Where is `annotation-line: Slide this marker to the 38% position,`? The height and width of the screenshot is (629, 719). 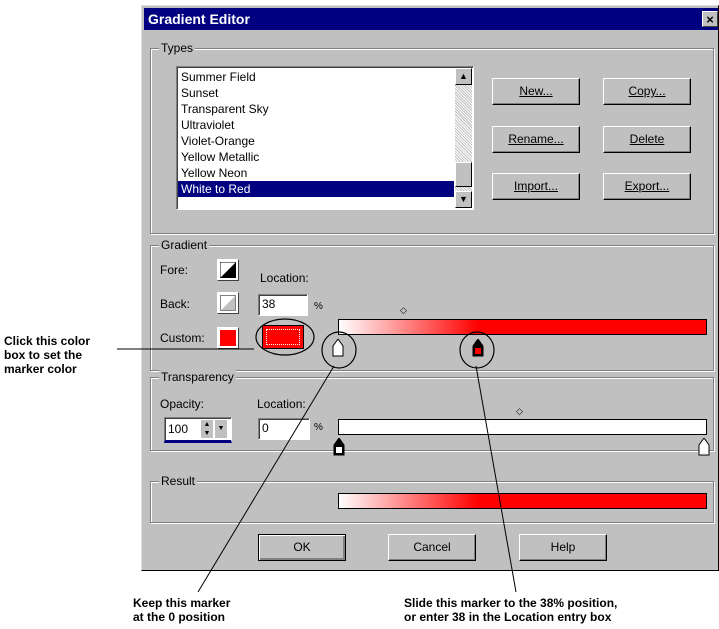 annotation-line: Slide this marker to the 38% position, is located at coordinates (511, 603).